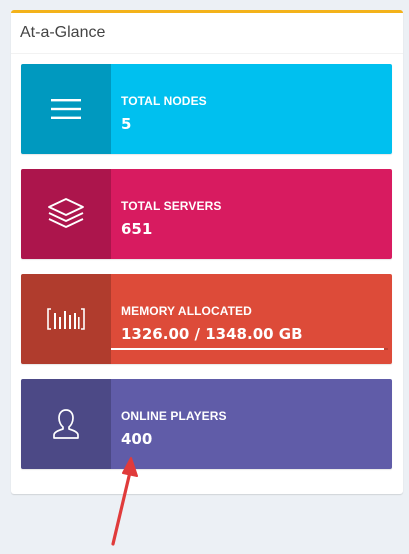  What do you see at coordinates (137, 439) in the screenshot?
I see `online-players-value: 400` at bounding box center [137, 439].